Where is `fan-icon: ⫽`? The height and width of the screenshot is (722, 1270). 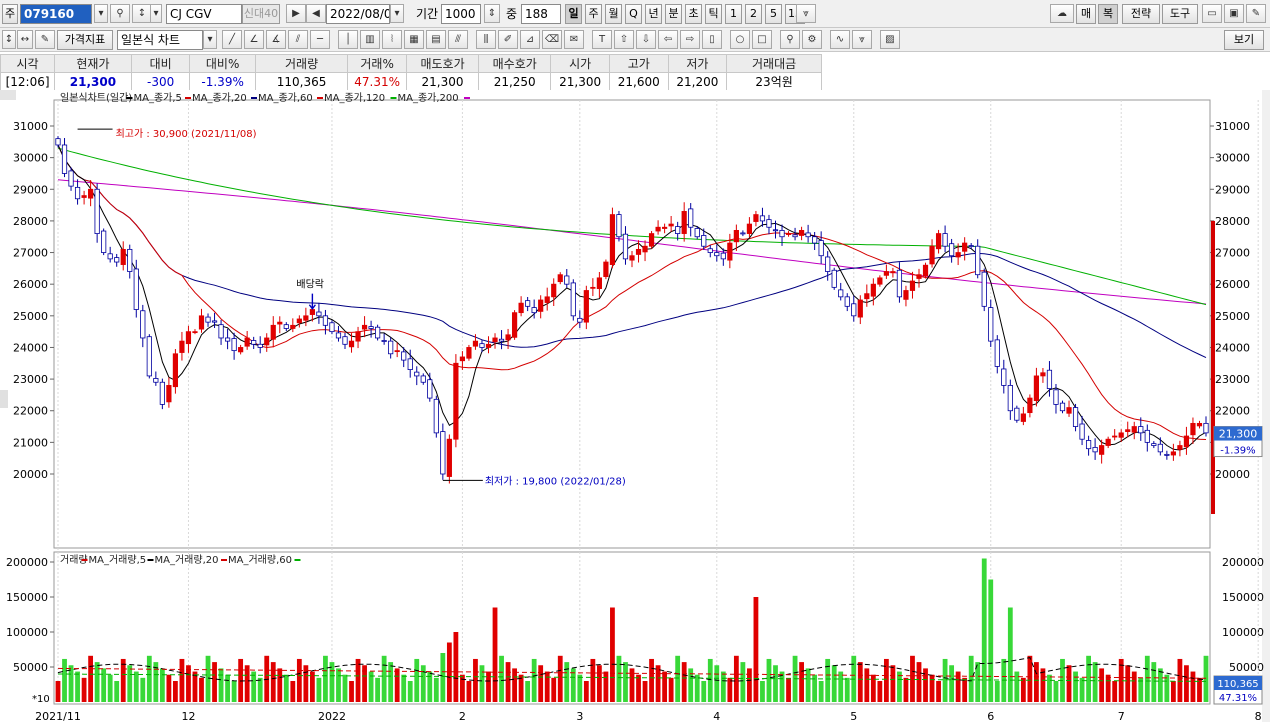
fan-icon: ⫽ is located at coordinates (298, 39).